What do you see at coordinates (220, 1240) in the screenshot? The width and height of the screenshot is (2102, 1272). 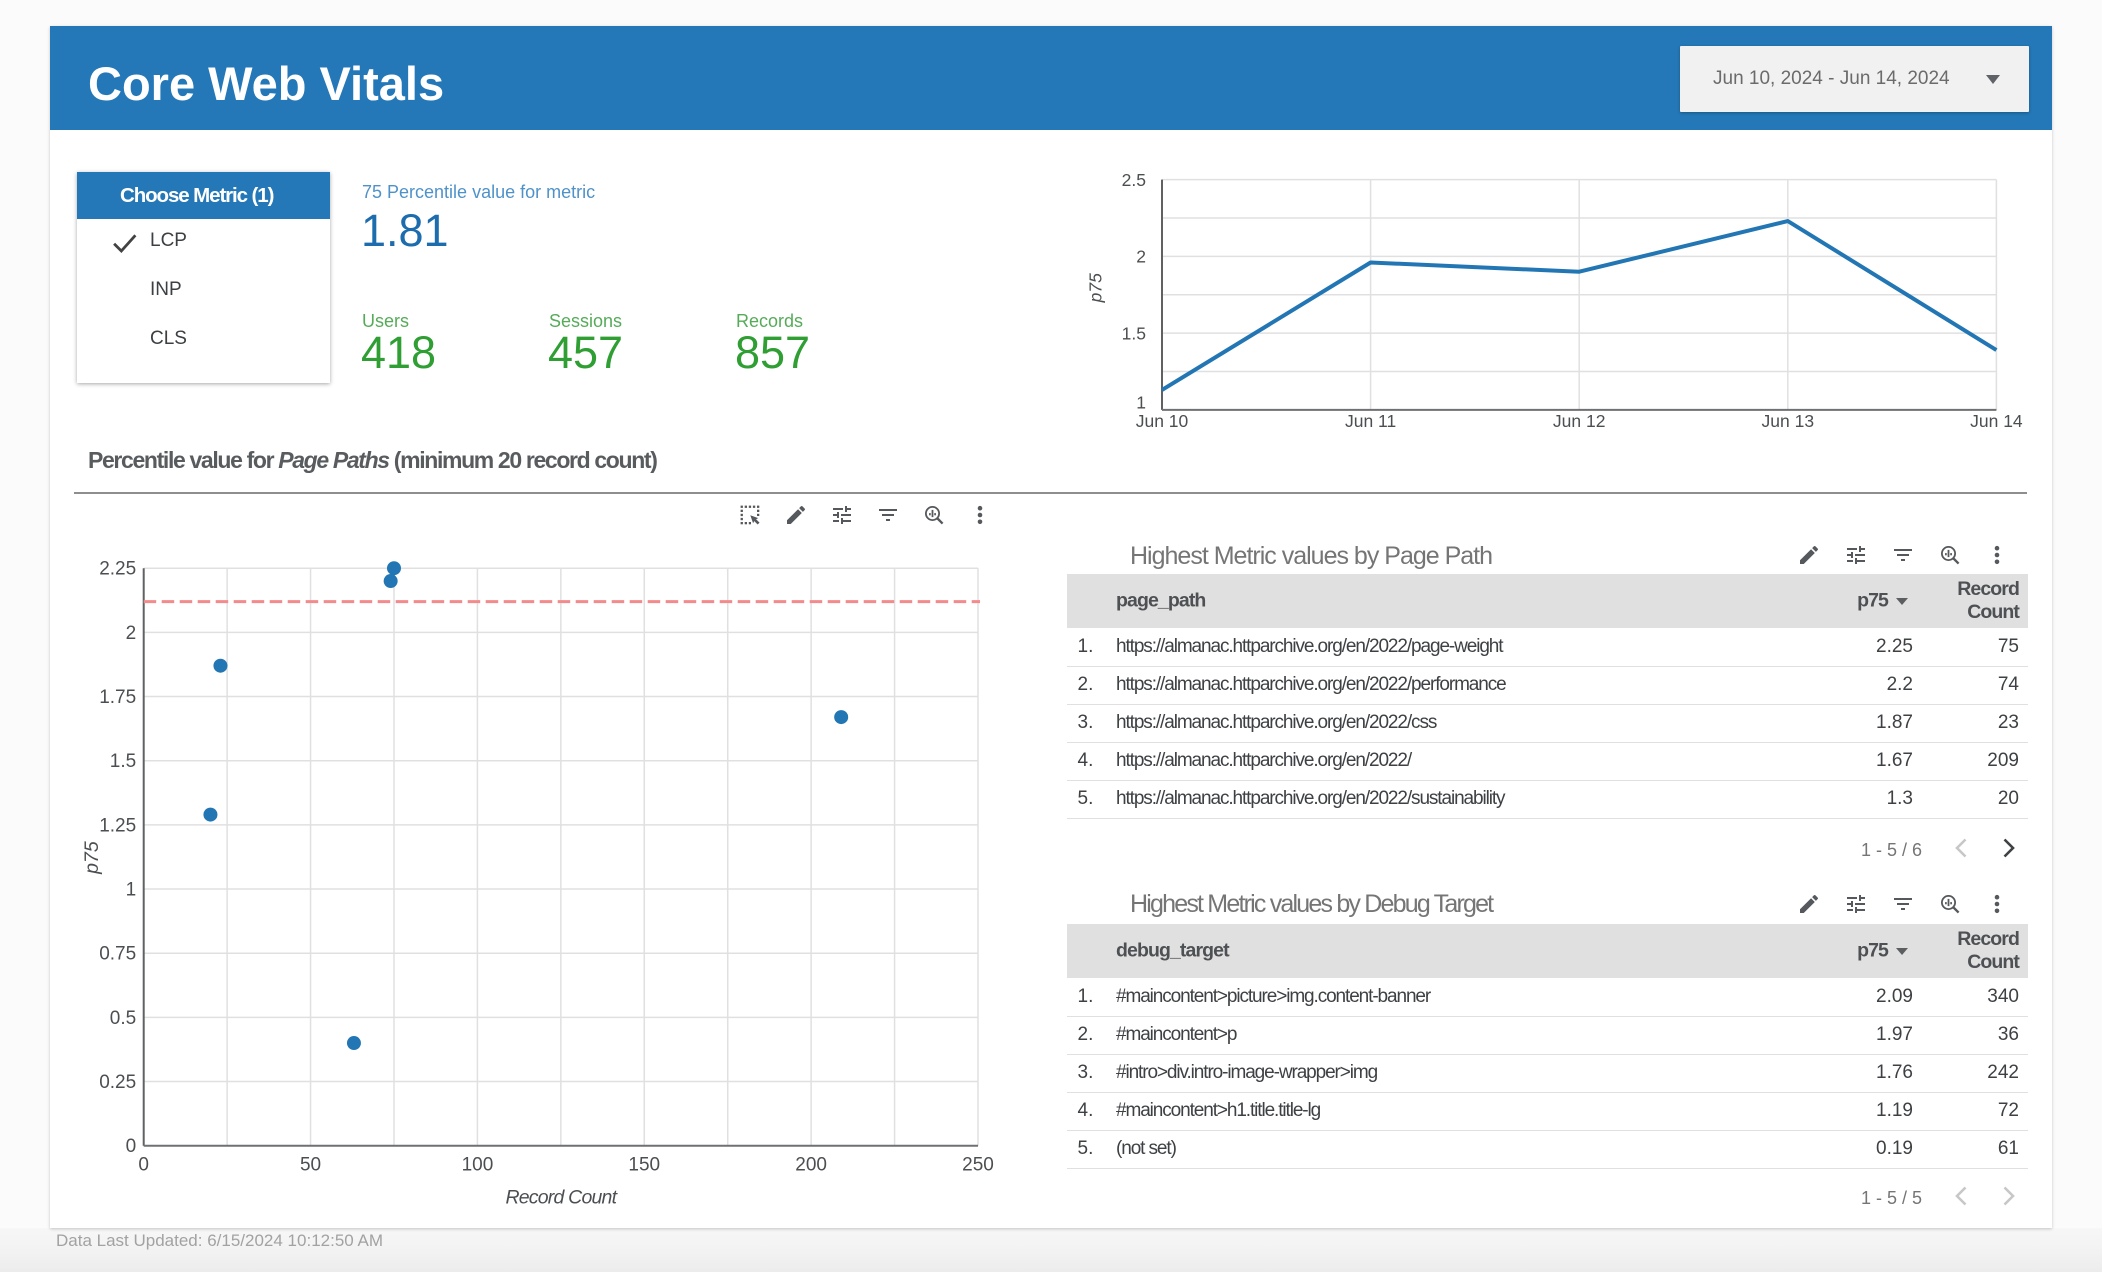 I see `last-updated-text: Data Last Updated: 6/15/2024 10:12:50 AM` at bounding box center [220, 1240].